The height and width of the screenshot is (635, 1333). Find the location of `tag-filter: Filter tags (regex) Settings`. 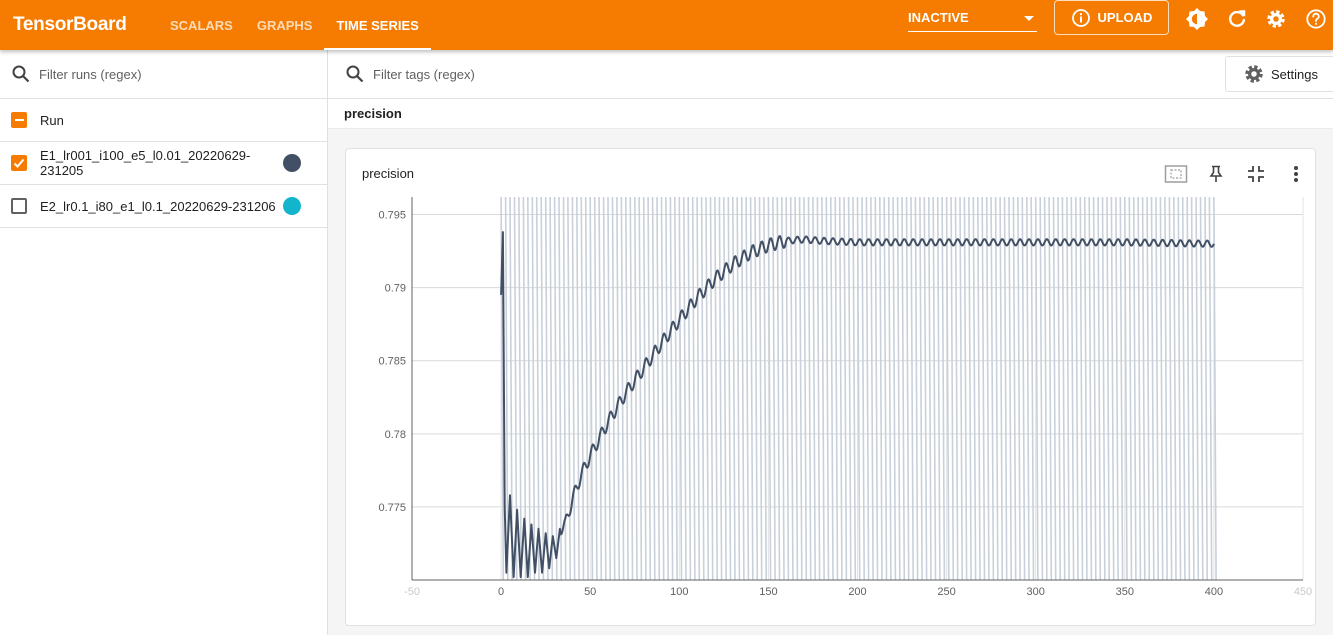

tag-filter: Filter tags (regex) Settings is located at coordinates (830, 74).